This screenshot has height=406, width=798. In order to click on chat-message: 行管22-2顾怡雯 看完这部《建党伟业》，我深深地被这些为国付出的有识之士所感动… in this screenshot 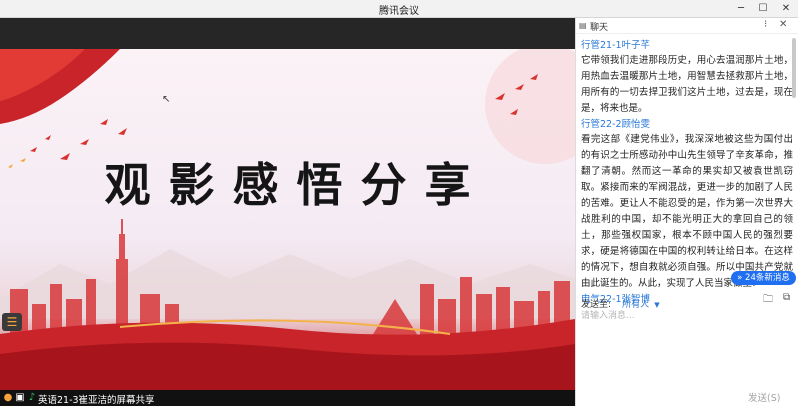, I will do `click(687, 205)`.